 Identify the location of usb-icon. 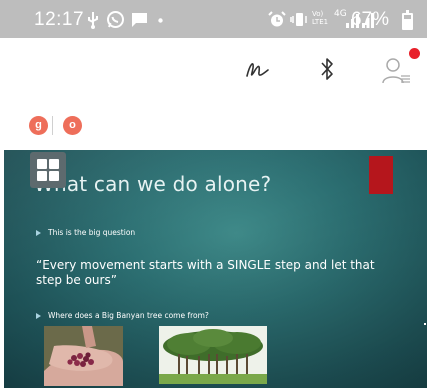
(93, 20).